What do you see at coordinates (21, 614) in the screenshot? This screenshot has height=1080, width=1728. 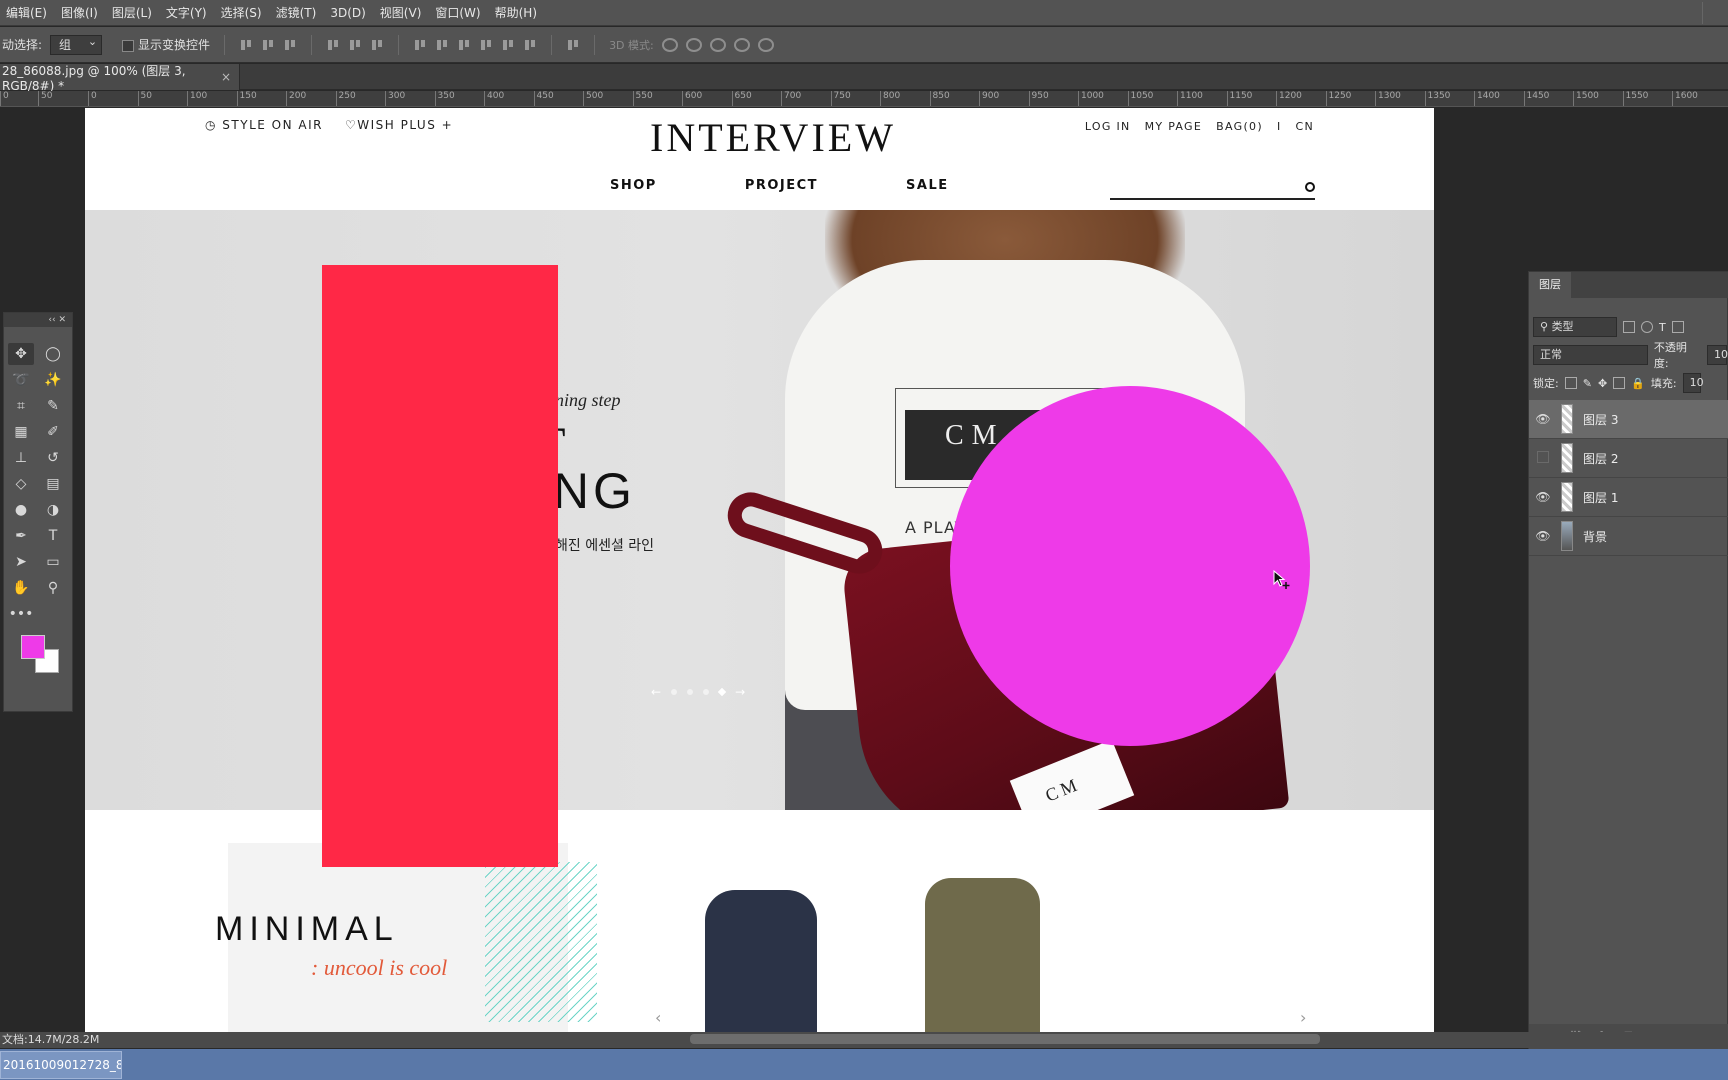 I see `more-tools-icon: •••` at bounding box center [21, 614].